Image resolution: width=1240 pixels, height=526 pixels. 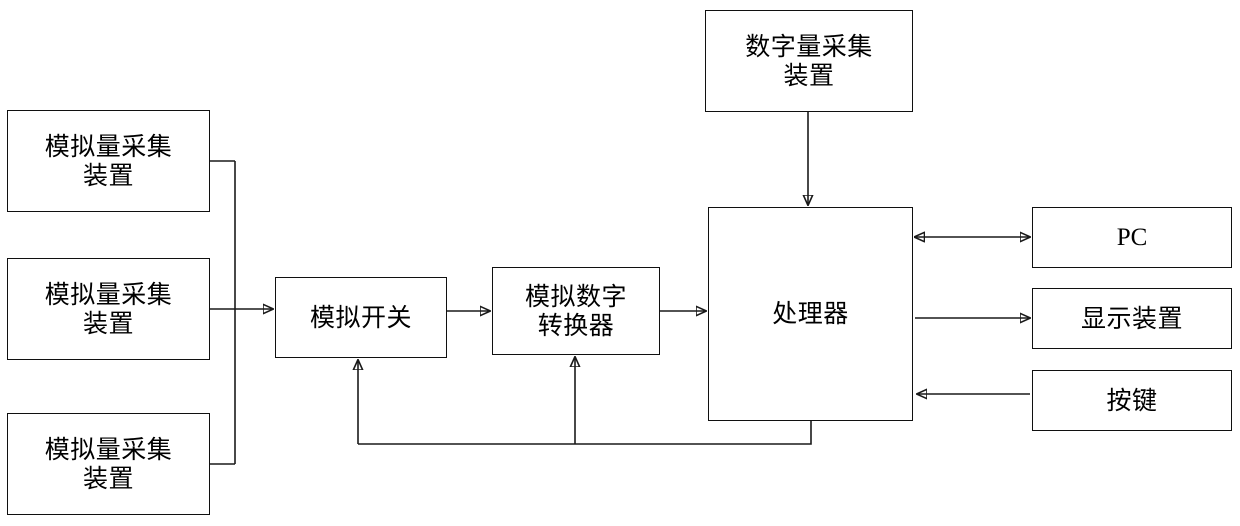 I want to click on node-digital-acq: 数字量采集 装置, so click(x=809, y=61).